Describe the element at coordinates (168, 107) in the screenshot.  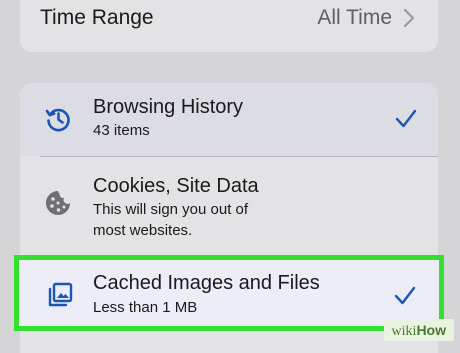
I see `browsing-history-title: Browsing History` at that location.